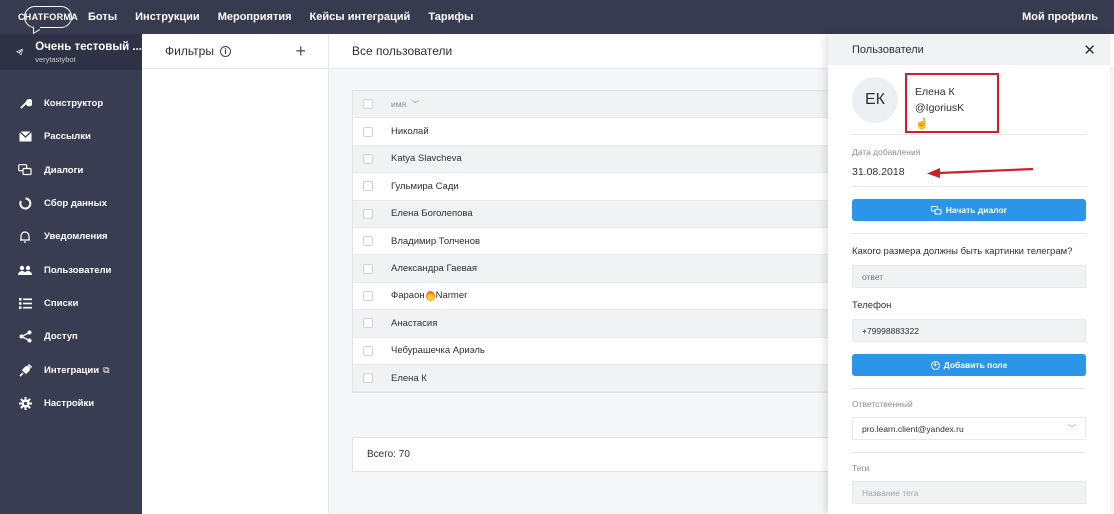 The width and height of the screenshot is (1114, 514). I want to click on table-row: Елена Боголепова, so click(602, 214).